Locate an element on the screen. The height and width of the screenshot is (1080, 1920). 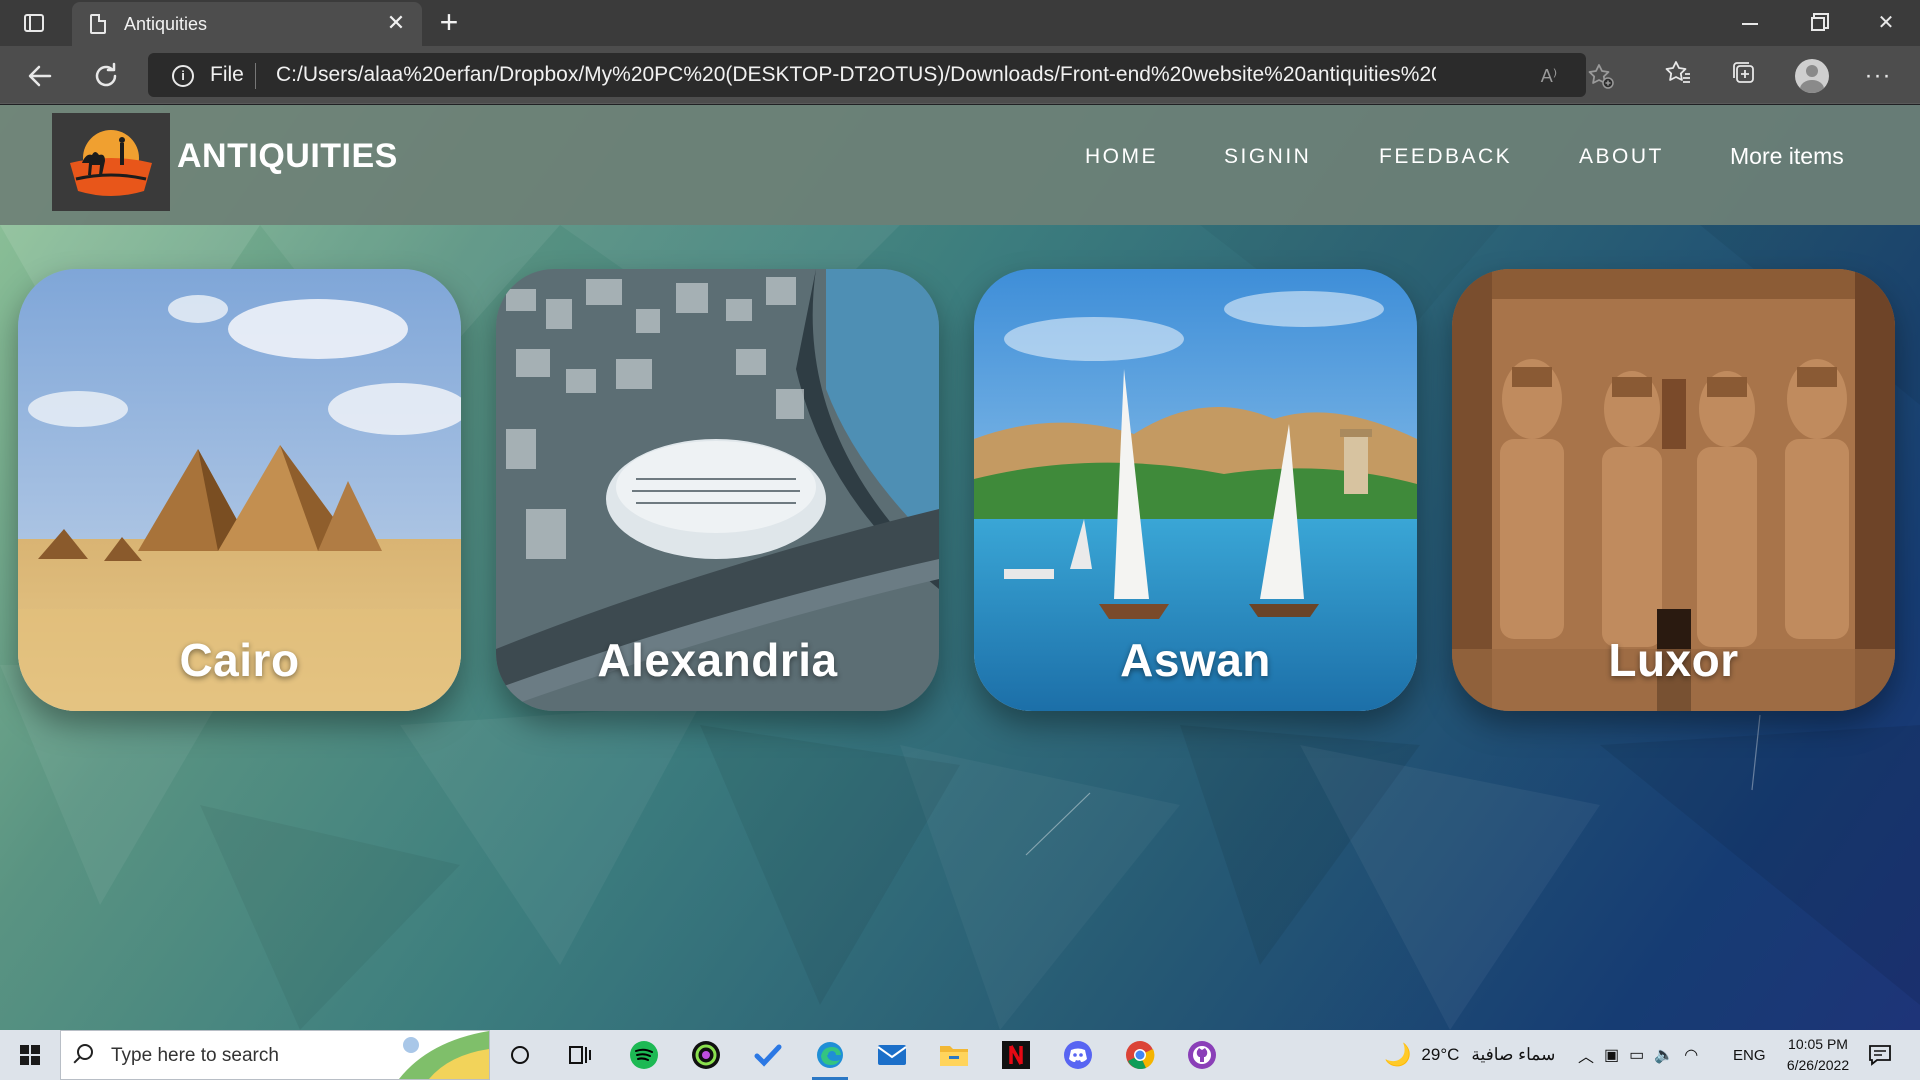
city-card-cairo: Cairo is located at coordinates (239, 490).